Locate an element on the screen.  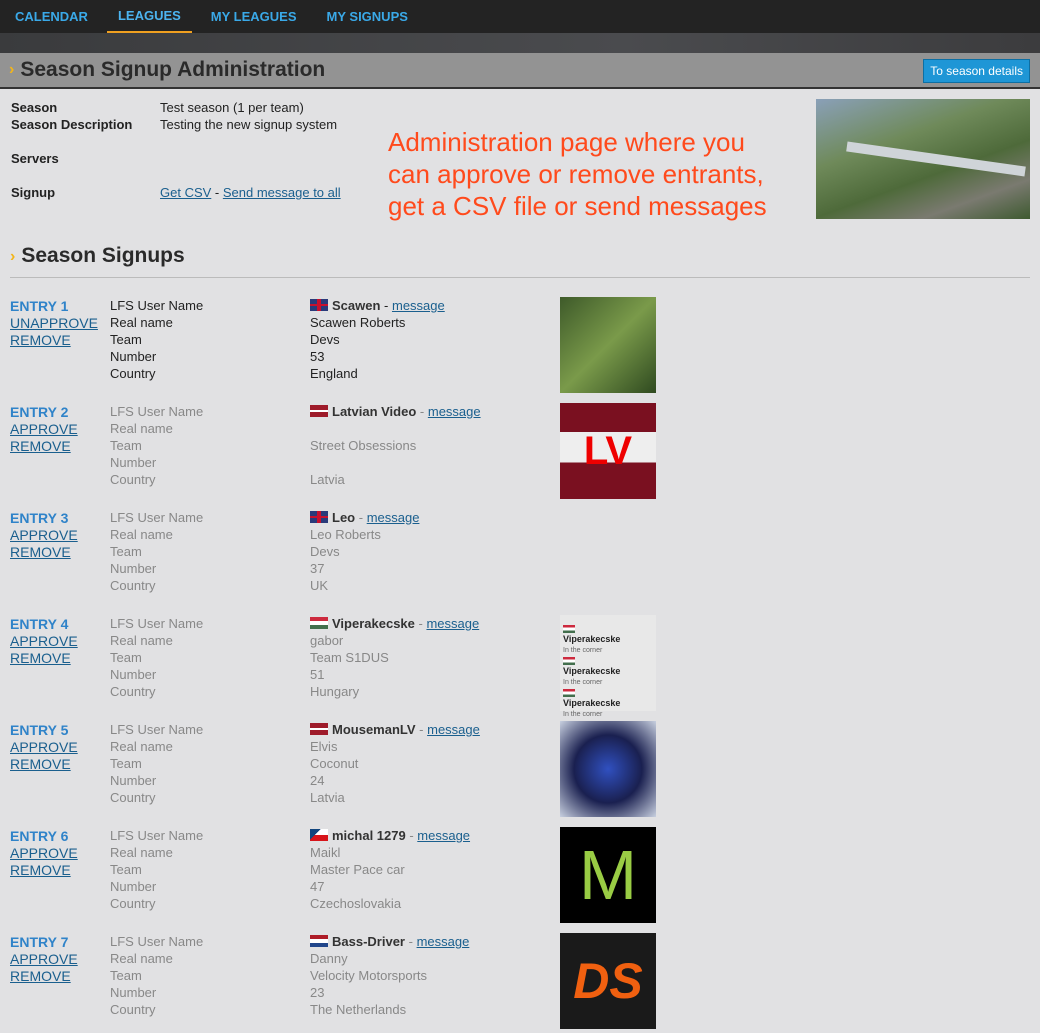
field-real: Elvis is located at coordinates (324, 746).